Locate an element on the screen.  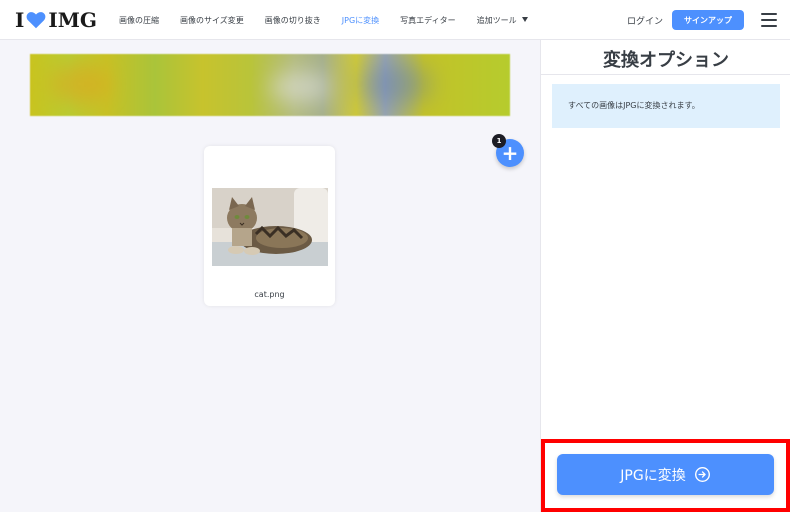
nav-photo-editor: 写真エディター is located at coordinates (427, 20).